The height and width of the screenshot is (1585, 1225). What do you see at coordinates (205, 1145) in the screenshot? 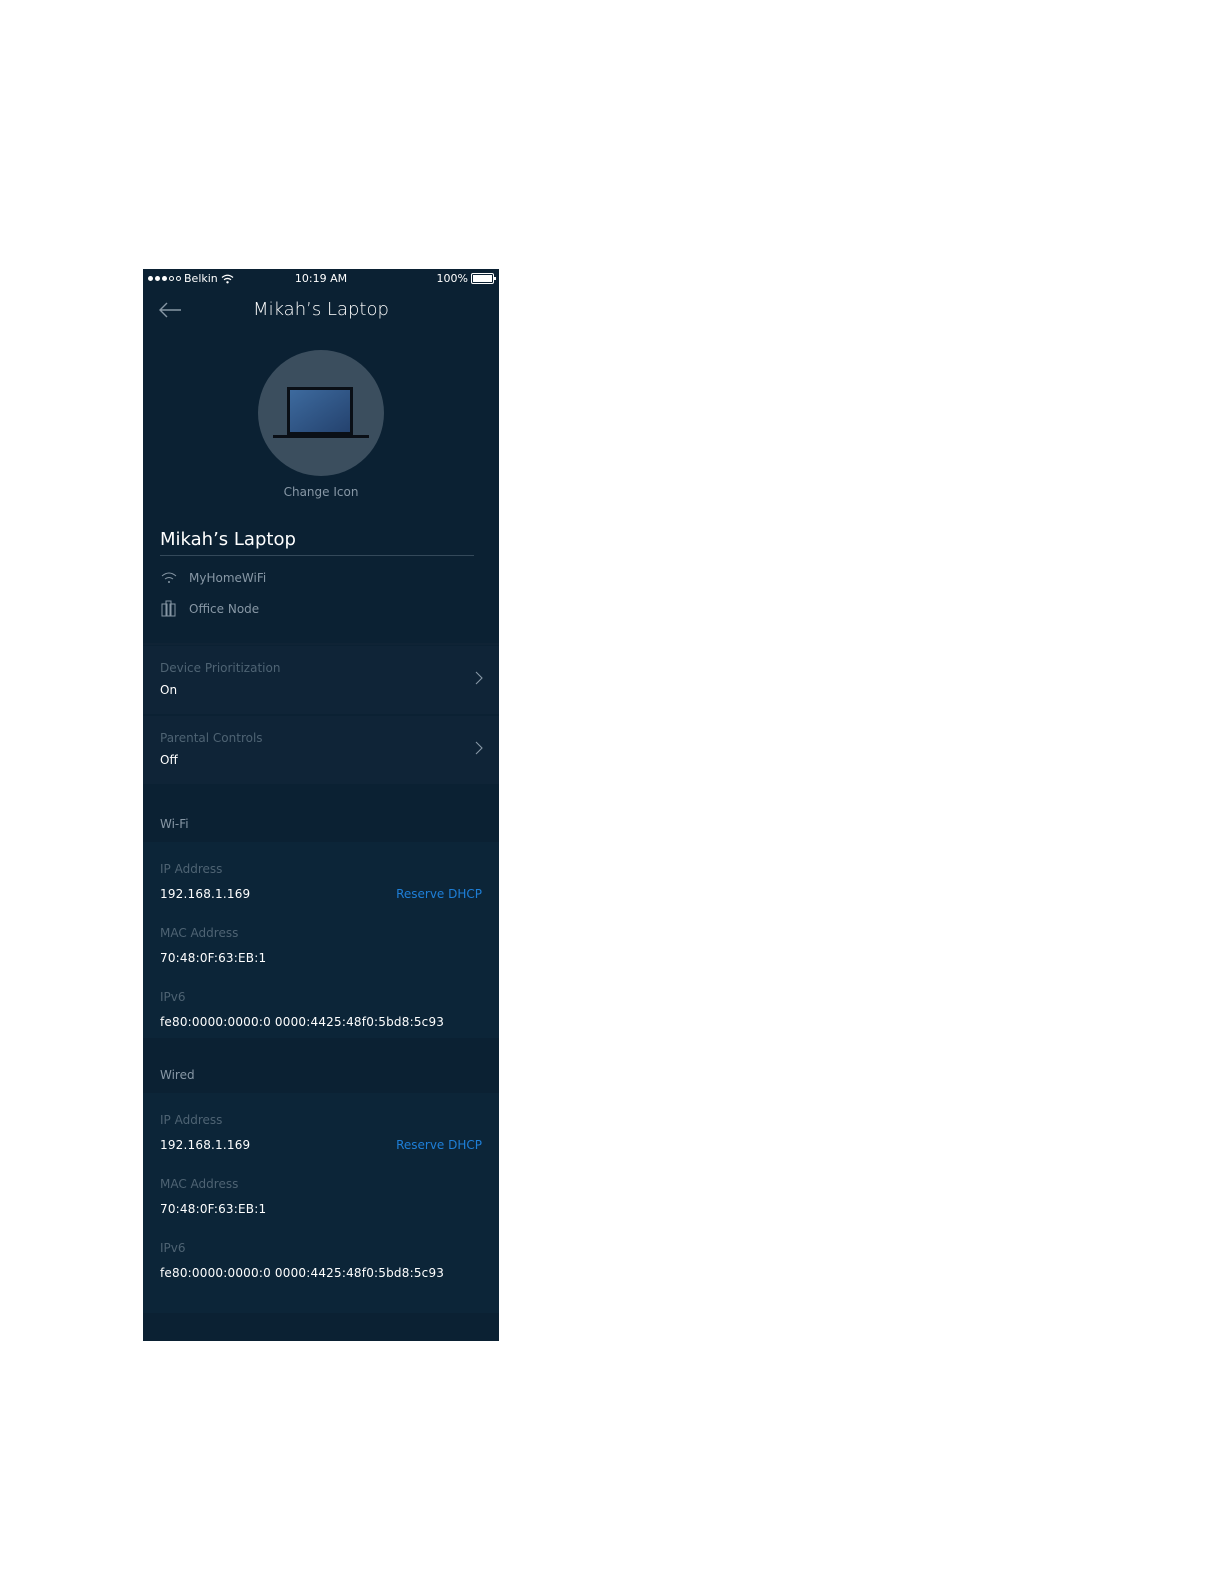
I see `wired-ip-value: 192.168.1.169` at bounding box center [205, 1145].